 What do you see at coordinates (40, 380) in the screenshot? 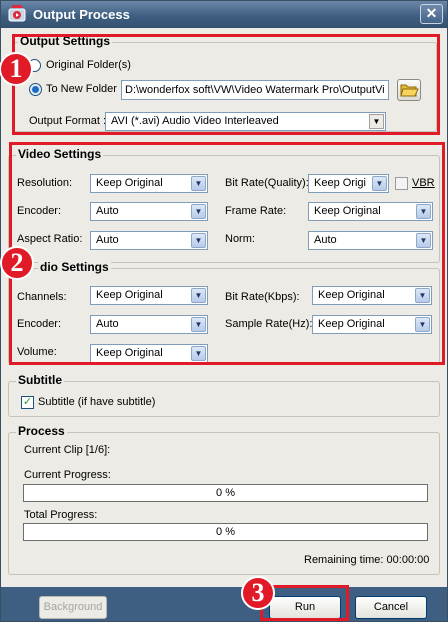
I see `subtitle-title: Subtitle` at bounding box center [40, 380].